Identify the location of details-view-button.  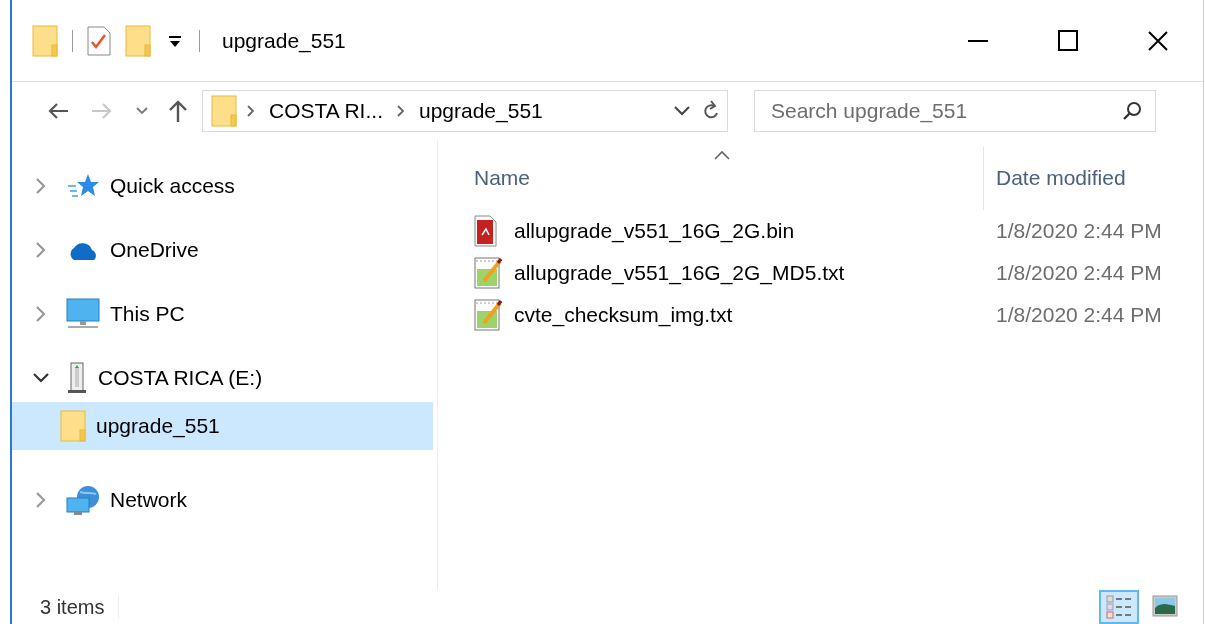
(1119, 607).